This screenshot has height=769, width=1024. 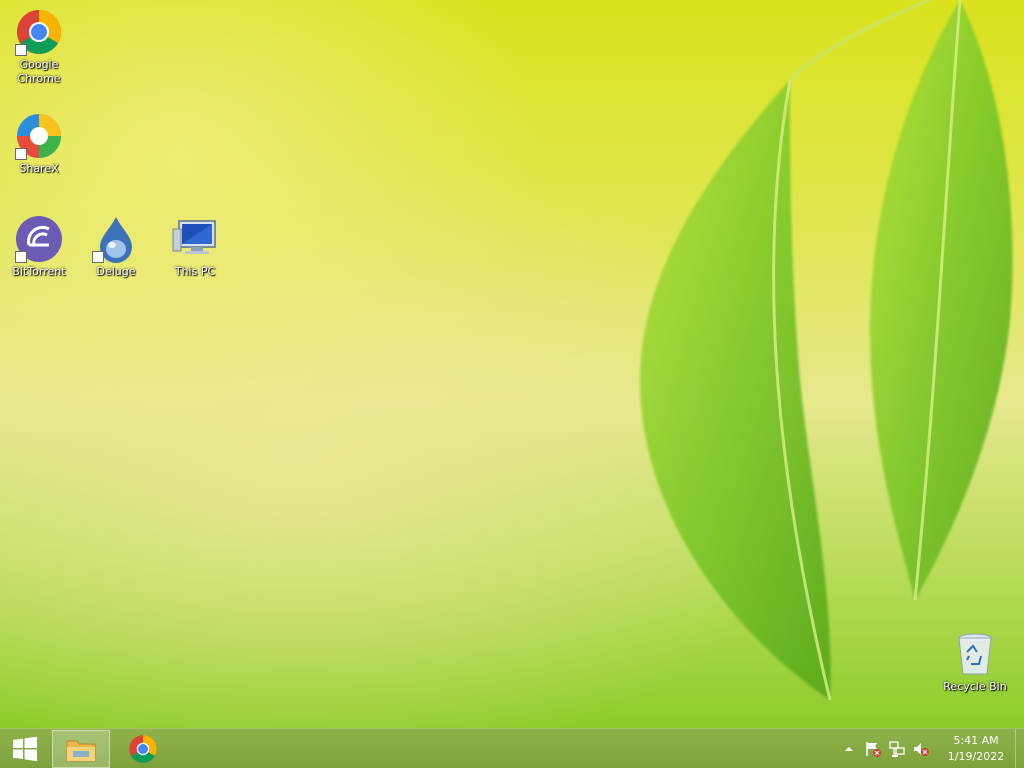 I want to click on network-button, so click(x=897, y=749).